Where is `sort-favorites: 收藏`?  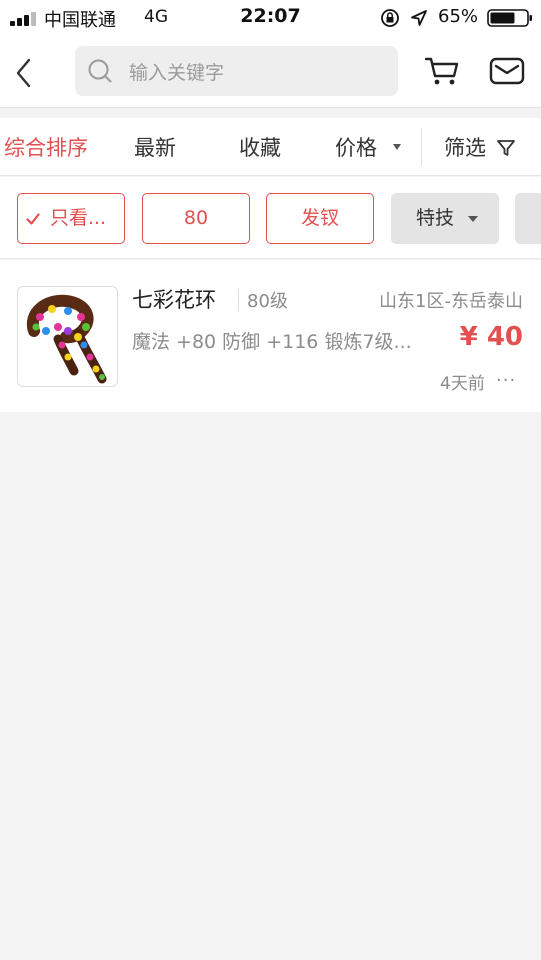
sort-favorites: 收藏 is located at coordinates (260, 147).